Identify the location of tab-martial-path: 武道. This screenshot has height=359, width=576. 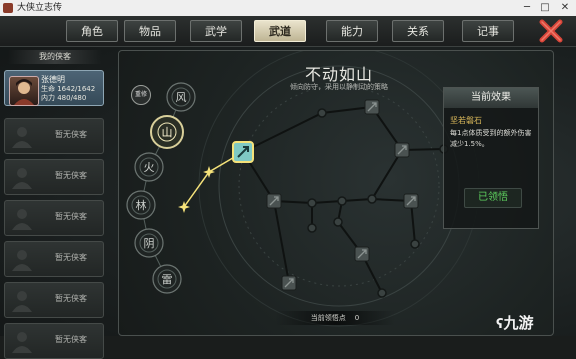
(280, 31).